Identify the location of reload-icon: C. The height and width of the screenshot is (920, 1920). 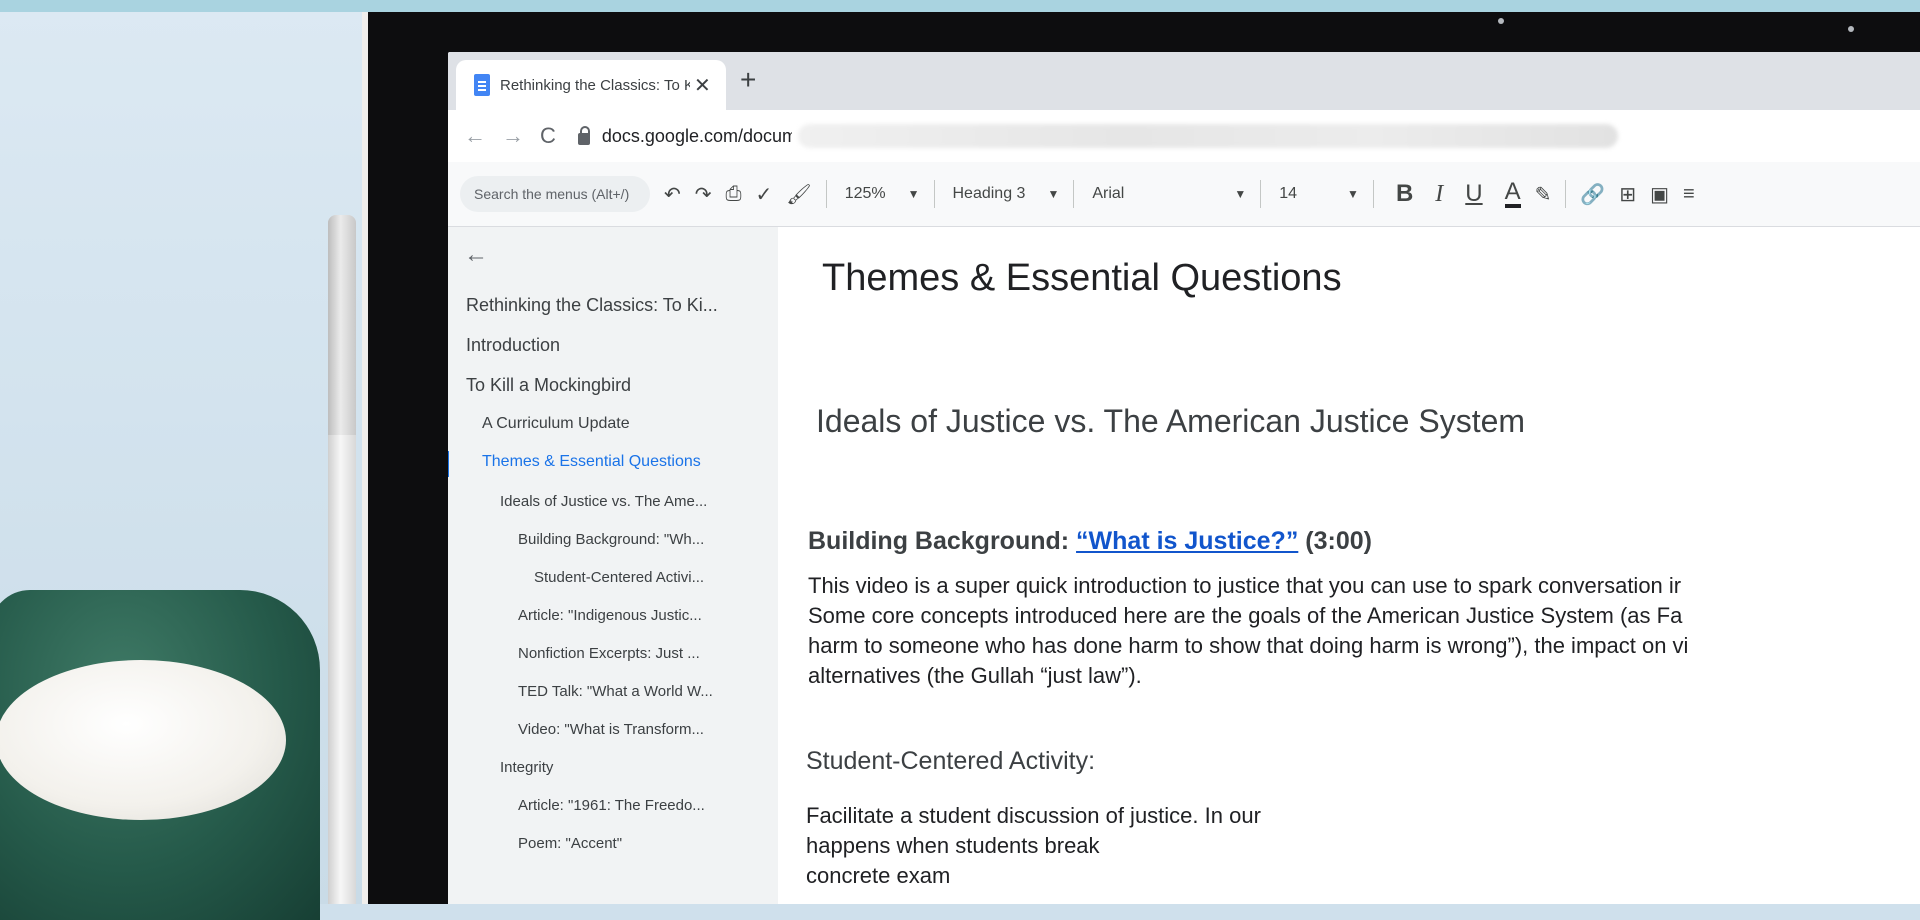
(548, 136).